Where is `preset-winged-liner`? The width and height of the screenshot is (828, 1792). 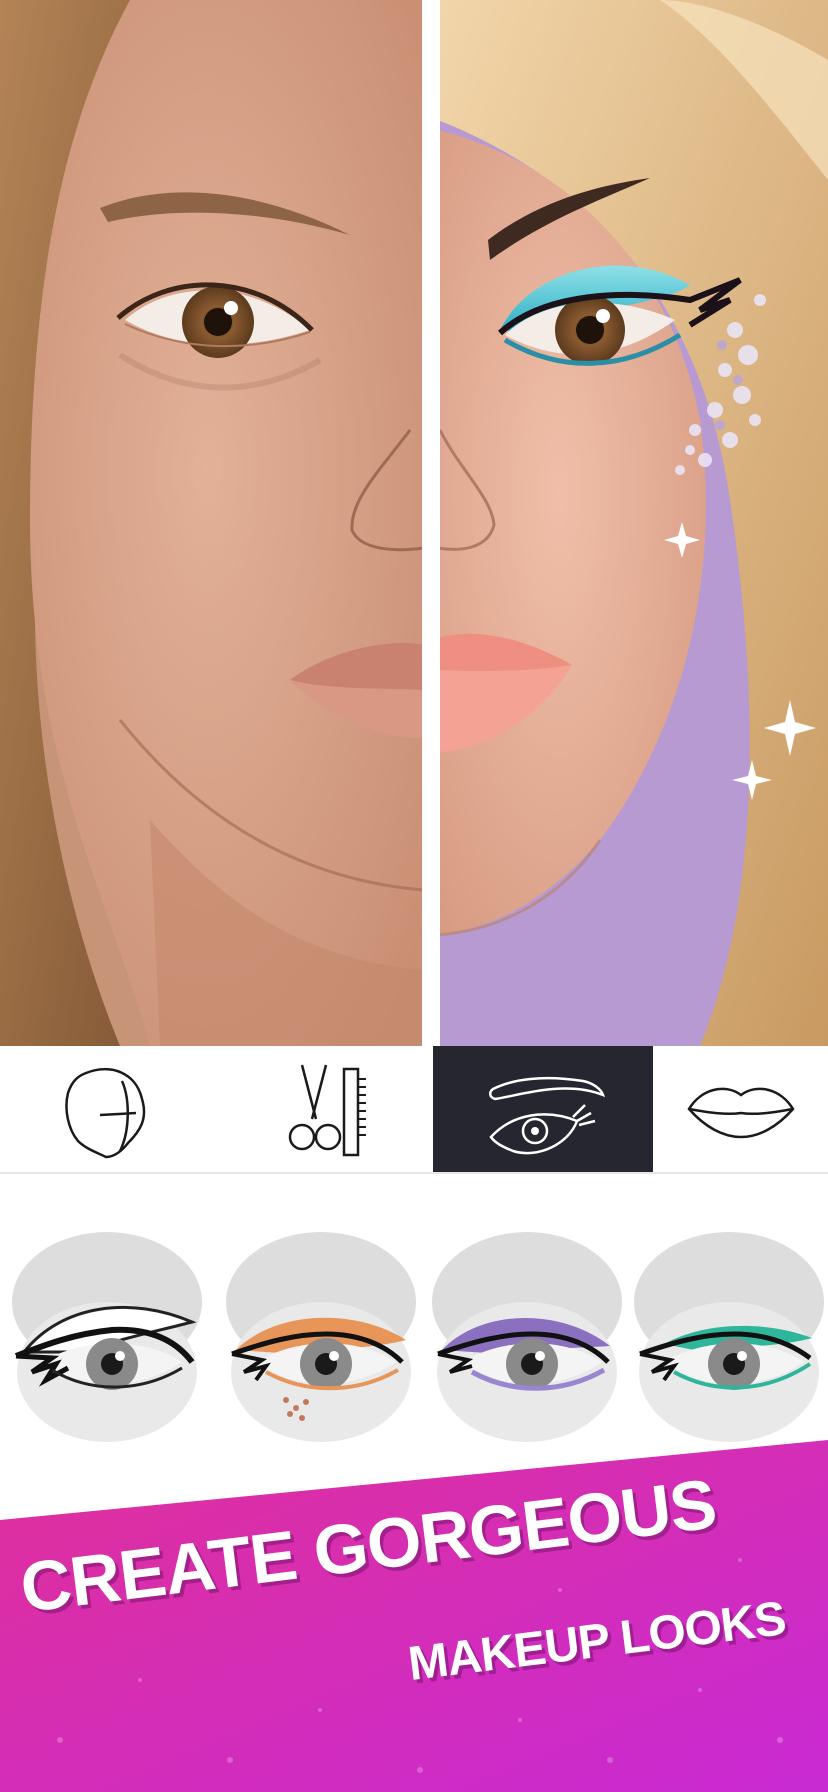 preset-winged-liner is located at coordinates (107, 1342).